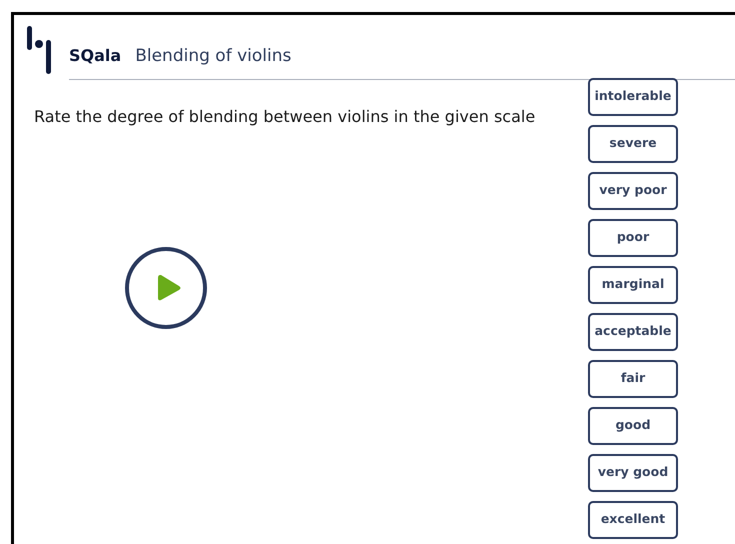 The width and height of the screenshot is (735, 544). Describe the element at coordinates (633, 331) in the screenshot. I see `rating-button: acceptable` at that location.